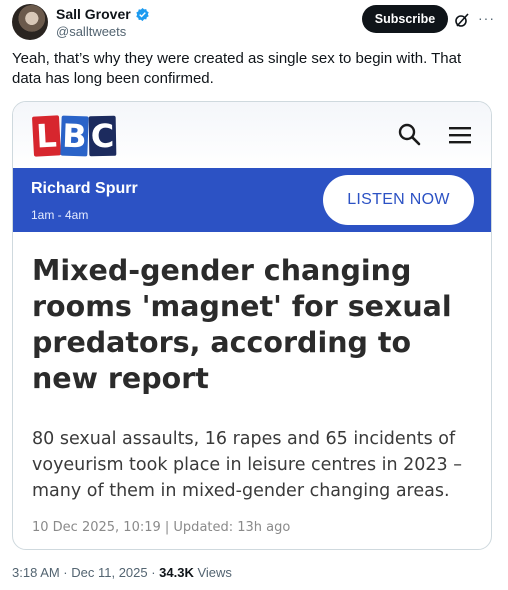 Image resolution: width=508 pixels, height=590 pixels. What do you see at coordinates (398, 200) in the screenshot?
I see `listen-now-button: LISTEN NOW` at bounding box center [398, 200].